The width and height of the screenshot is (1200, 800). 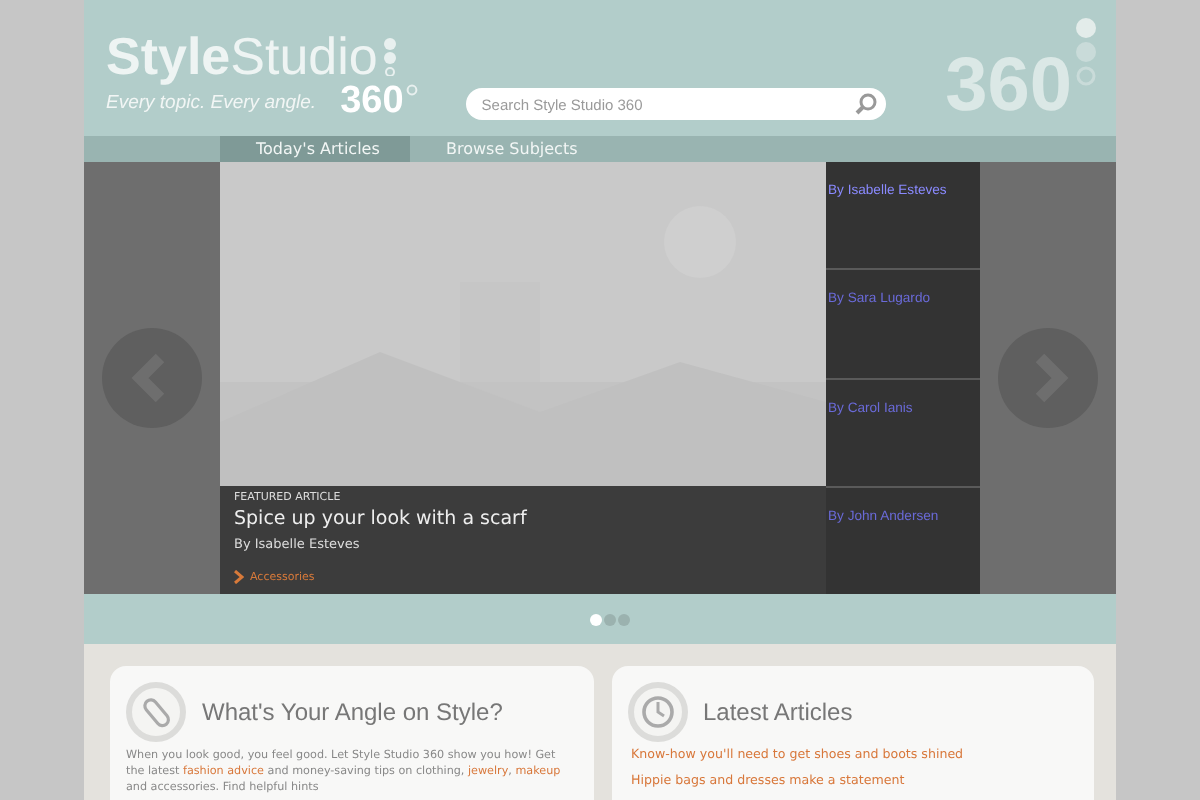 I want to click on tagline: Every topic. Every angle., so click(x=211, y=103).